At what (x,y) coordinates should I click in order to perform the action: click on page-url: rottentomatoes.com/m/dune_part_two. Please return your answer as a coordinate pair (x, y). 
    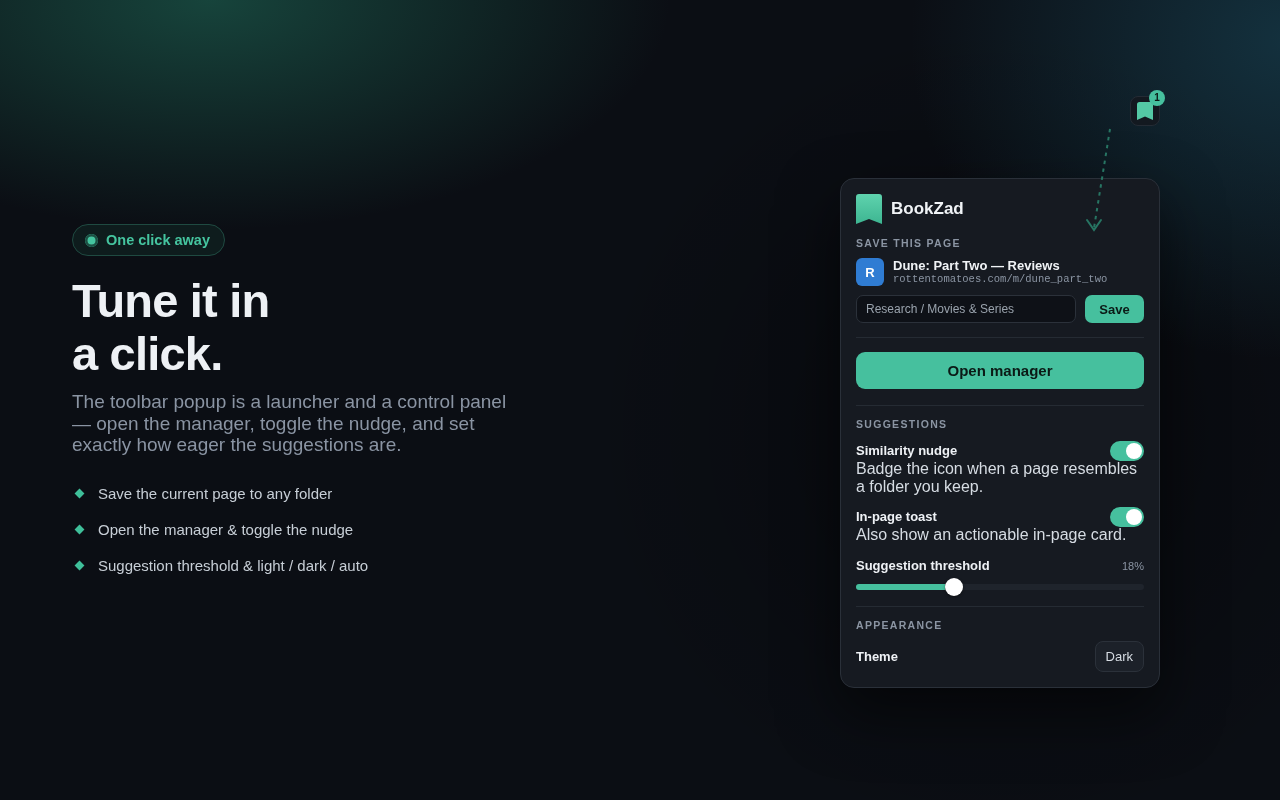
    Looking at the image, I should click on (1000, 279).